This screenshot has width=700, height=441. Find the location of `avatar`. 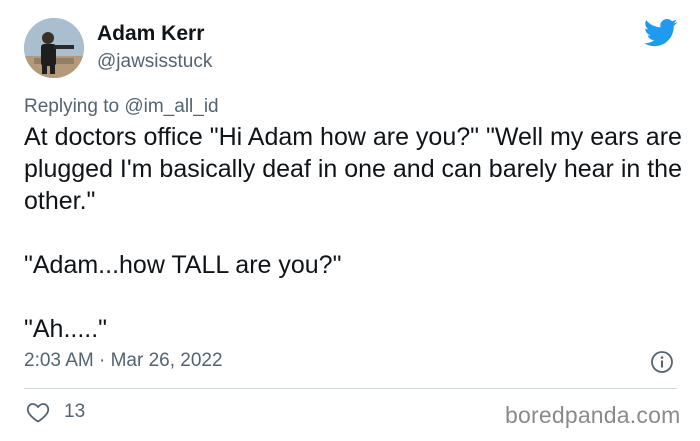

avatar is located at coordinates (54, 48).